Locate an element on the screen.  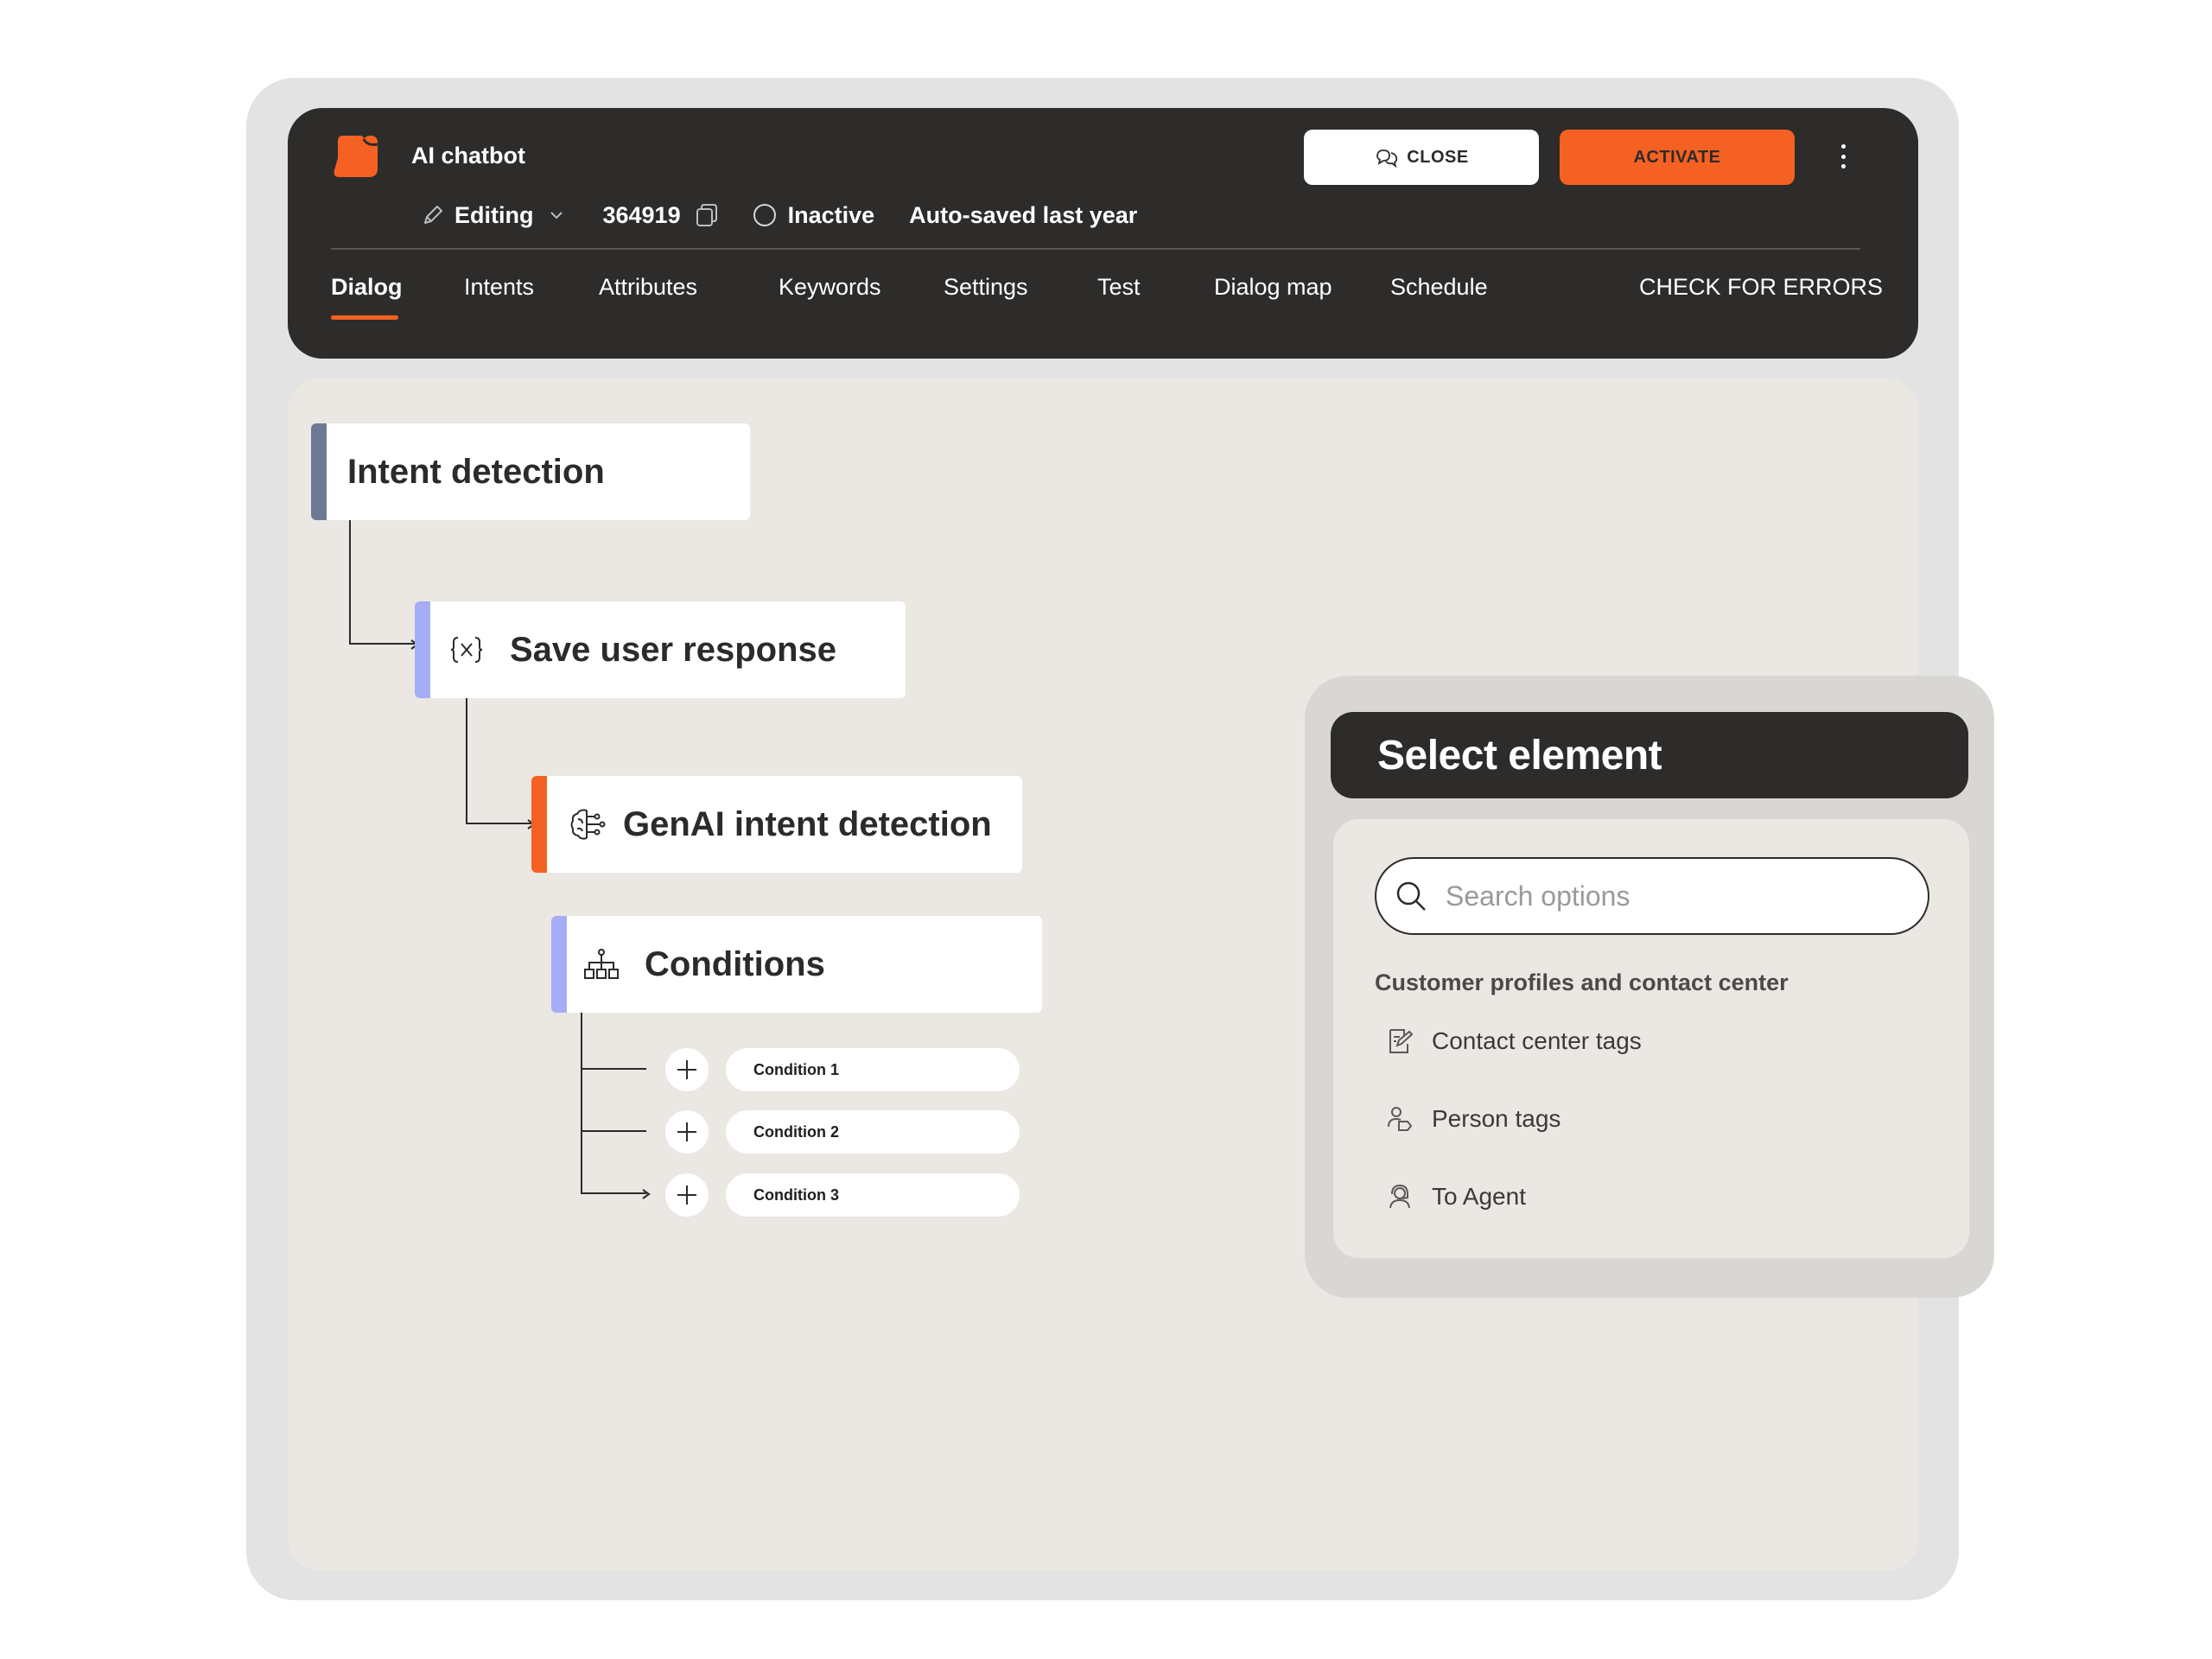
mode-dropdown: Editing is located at coordinates (493, 215).